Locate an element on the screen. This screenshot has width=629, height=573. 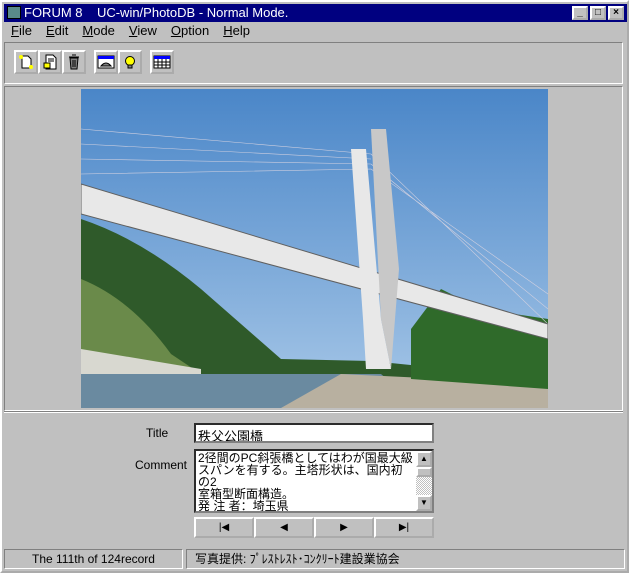
new-icon is located at coordinates (26, 62).